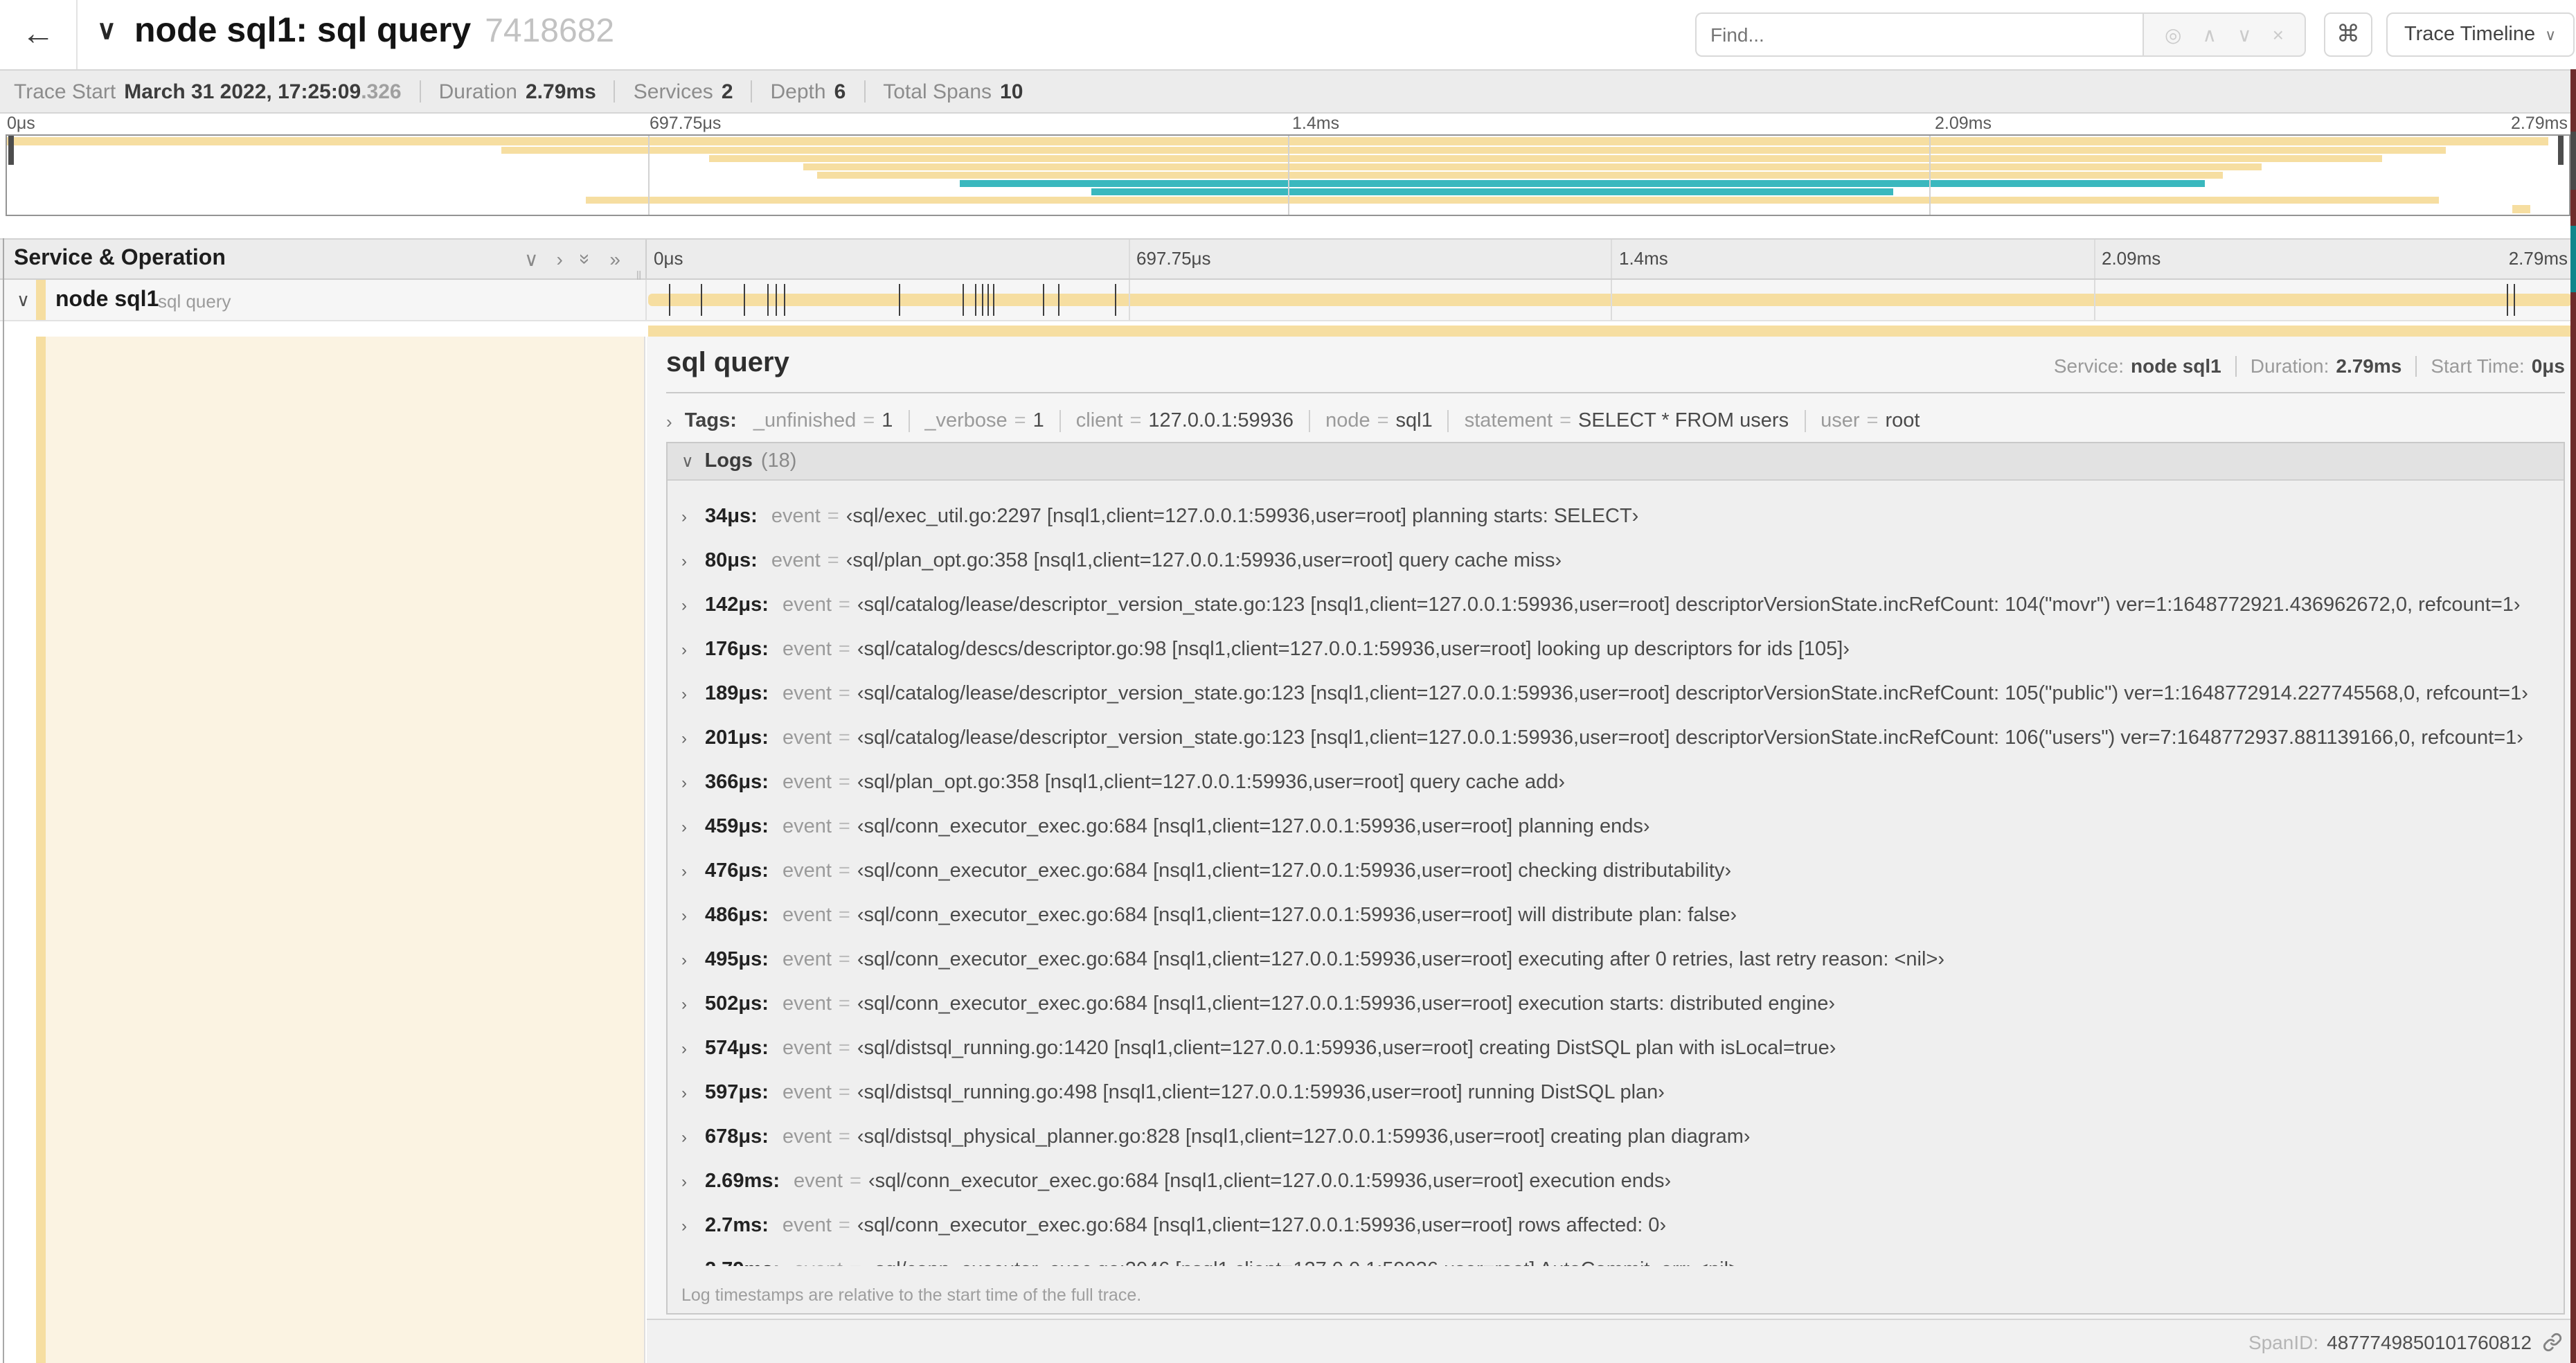 Image resolution: width=2576 pixels, height=1363 pixels. I want to click on trace-collapse-icon: ∨, so click(107, 31).